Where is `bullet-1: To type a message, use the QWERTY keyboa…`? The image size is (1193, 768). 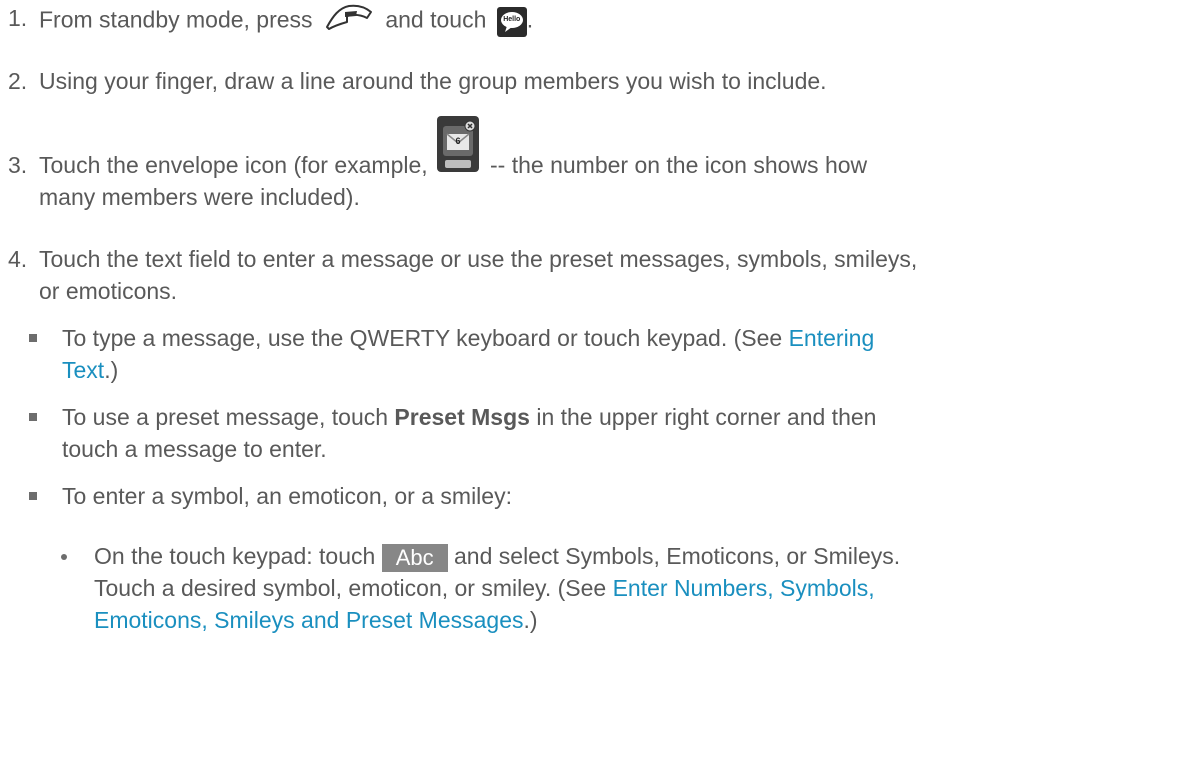
bullet-1: To type a message, use the QWERTY keyboa… is located at coordinates (468, 338).